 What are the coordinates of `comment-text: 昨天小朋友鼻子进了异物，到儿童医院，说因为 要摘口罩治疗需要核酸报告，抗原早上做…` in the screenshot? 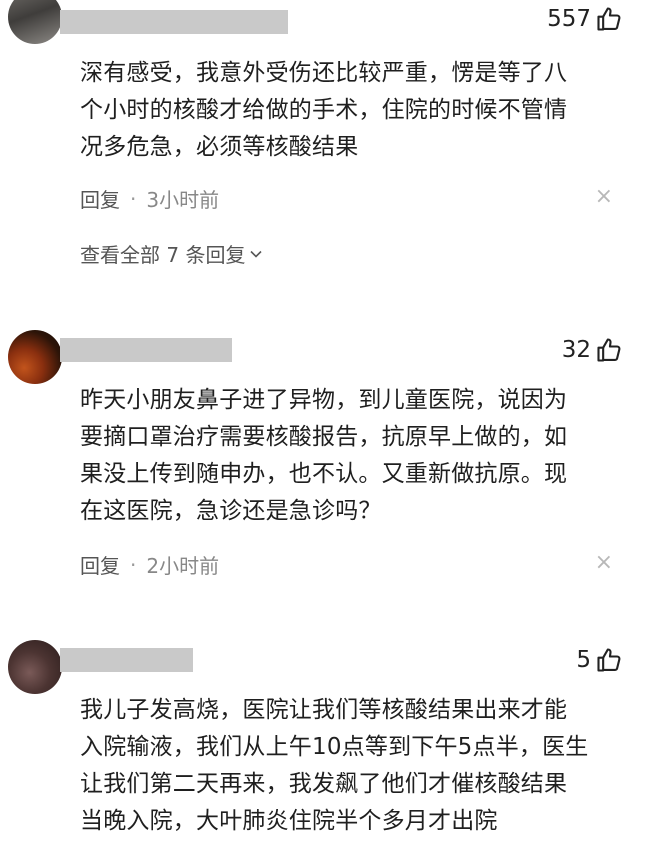 It's located at (352, 456).